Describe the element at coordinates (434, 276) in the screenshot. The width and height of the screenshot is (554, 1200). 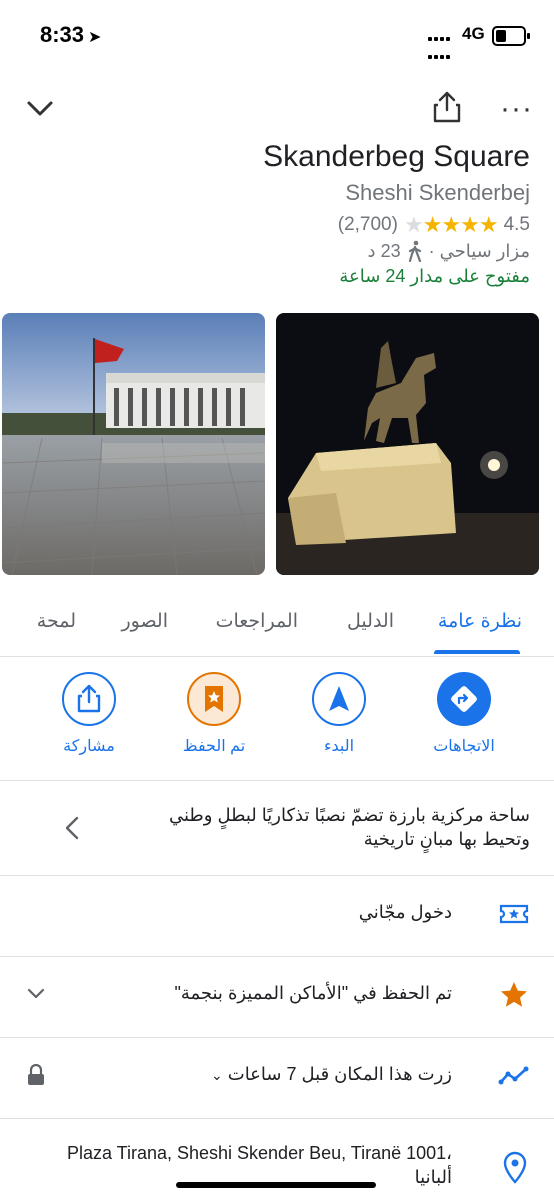
I see `hours-status: مفتوح على مدار 24 ساعة` at that location.